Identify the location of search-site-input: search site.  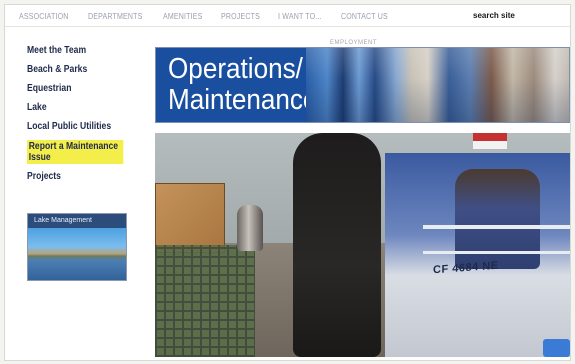
(494, 15).